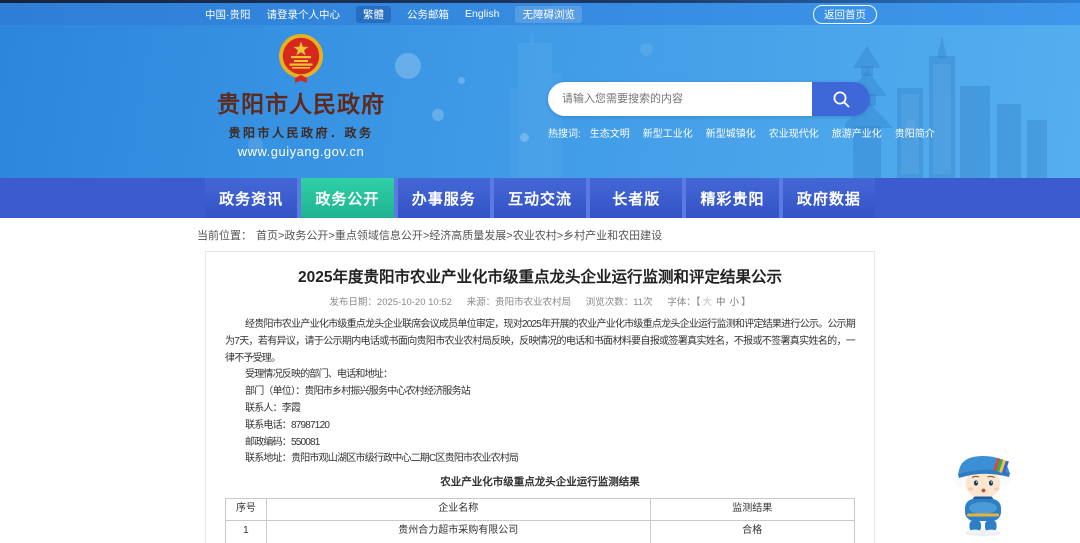 This screenshot has height=543, width=1080. Describe the element at coordinates (428, 14) in the screenshot. I see `topbar-official-mail: 公务邮箱` at that location.